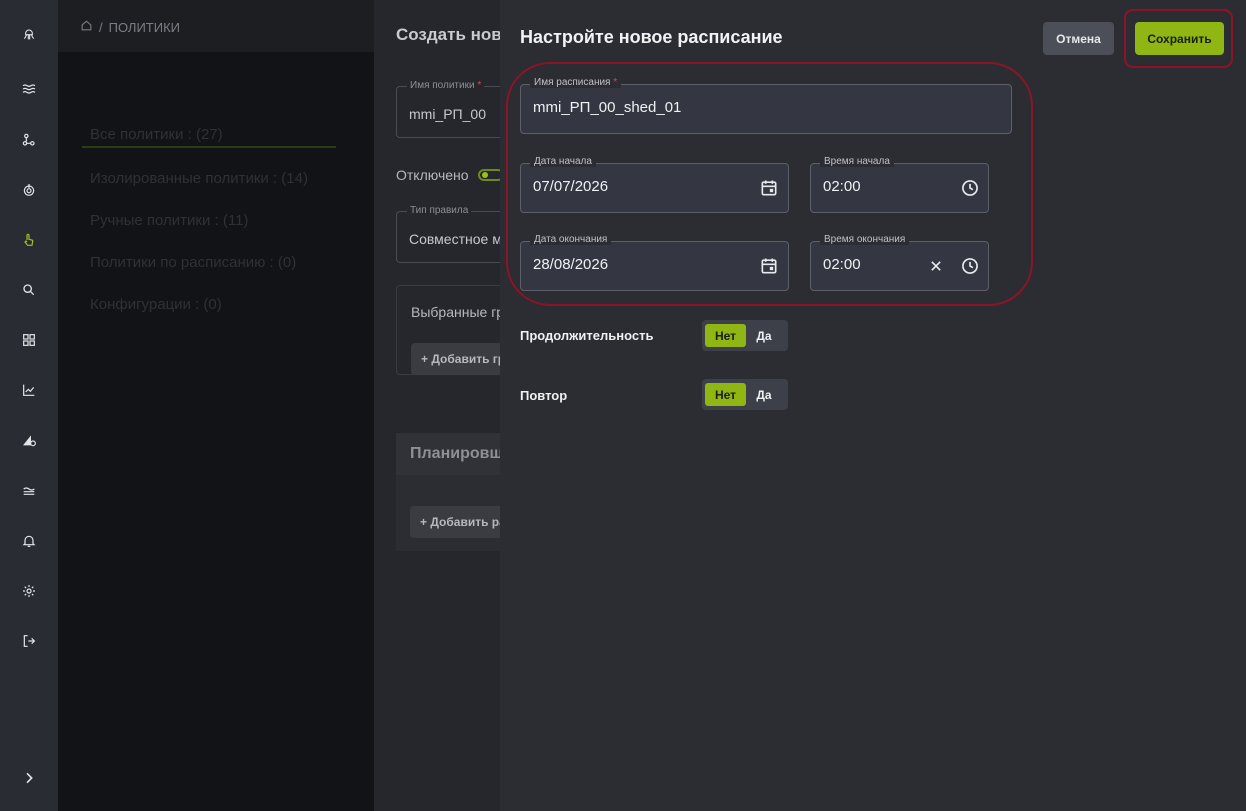  What do you see at coordinates (29, 240) in the screenshot?
I see `hand-pointer-icon` at bounding box center [29, 240].